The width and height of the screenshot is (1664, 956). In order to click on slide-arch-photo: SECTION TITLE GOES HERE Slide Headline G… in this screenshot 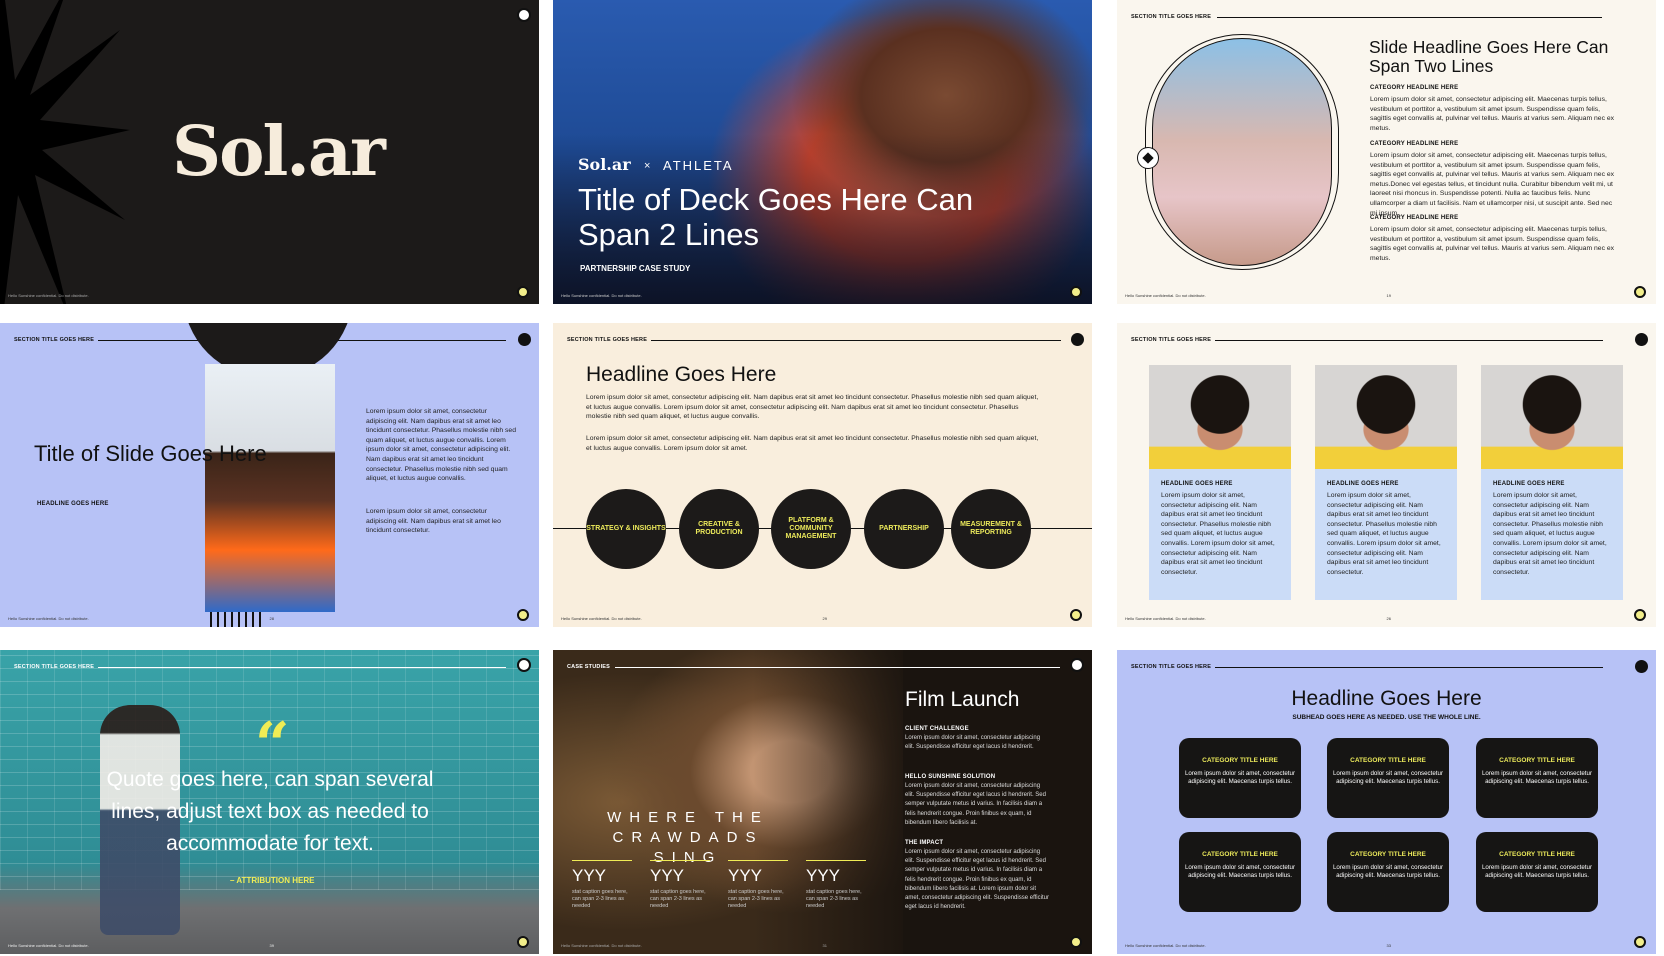, I will do `click(1386, 152)`.